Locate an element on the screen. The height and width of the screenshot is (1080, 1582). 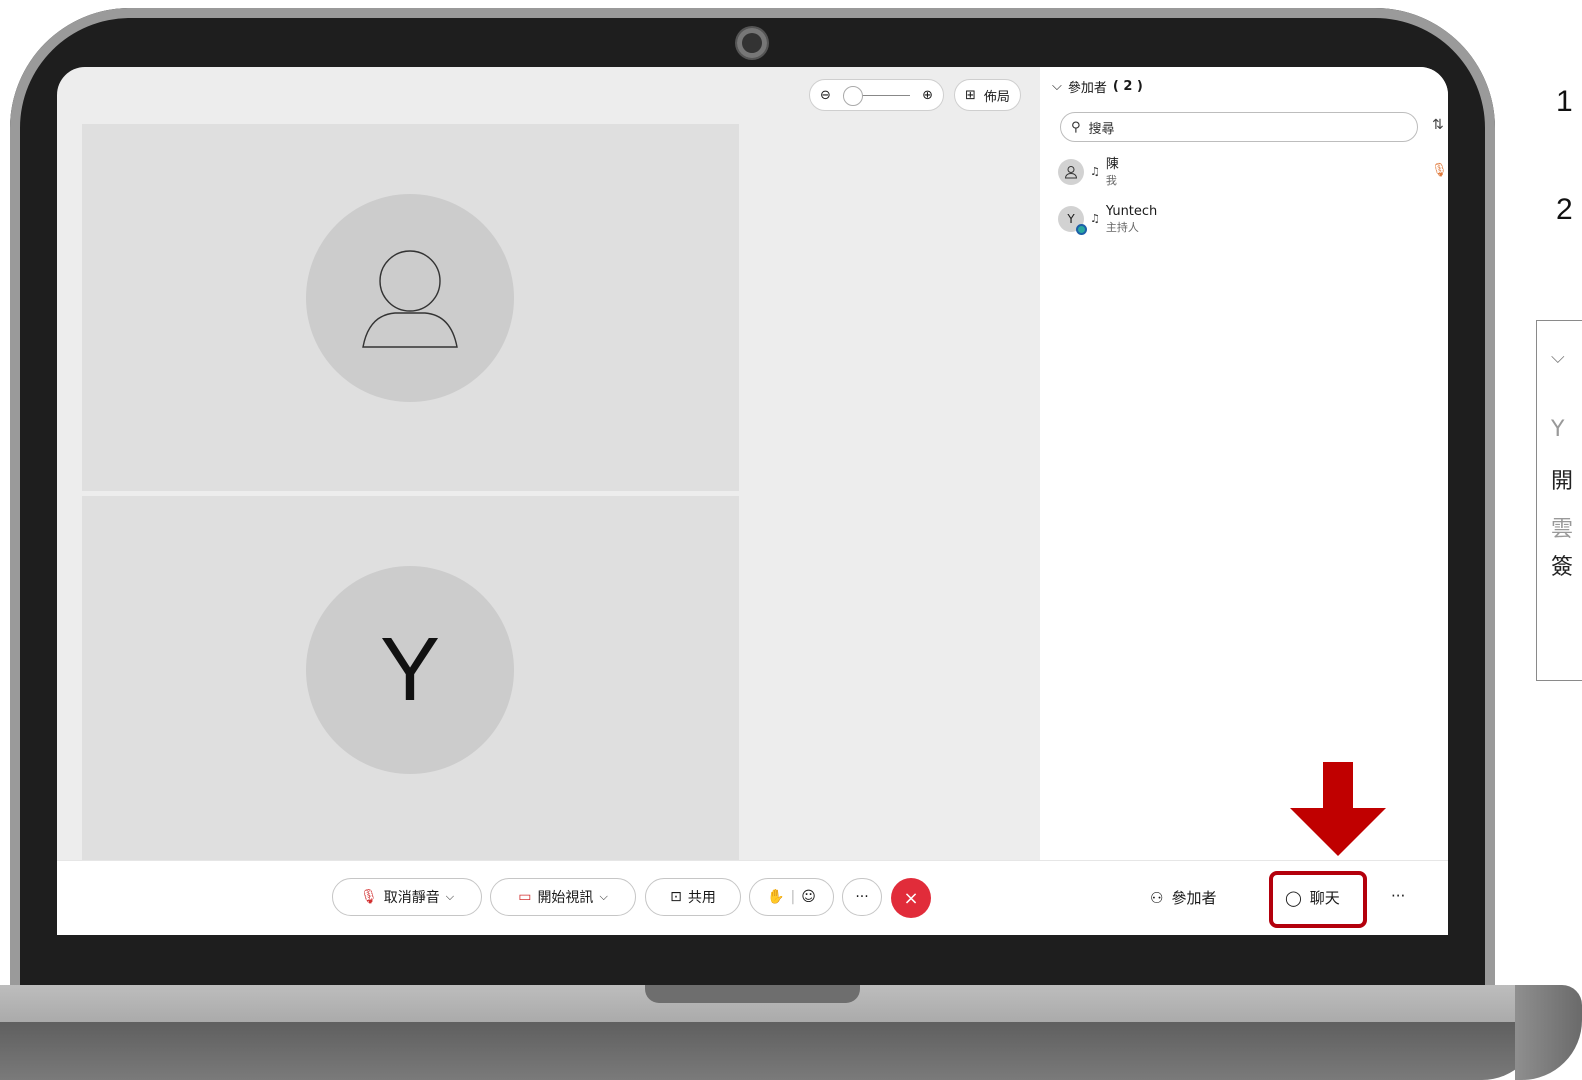
share-screen-icon: ⊡ is located at coordinates (676, 897).